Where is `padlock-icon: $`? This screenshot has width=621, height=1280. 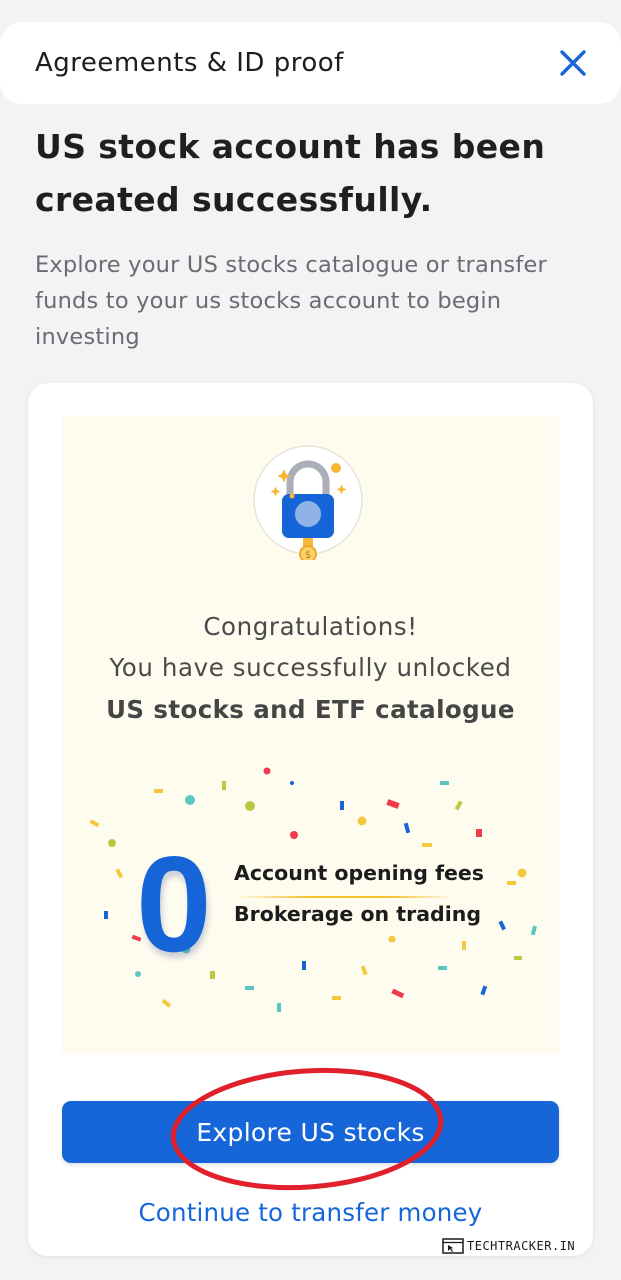 padlock-icon: $ is located at coordinates (308, 502).